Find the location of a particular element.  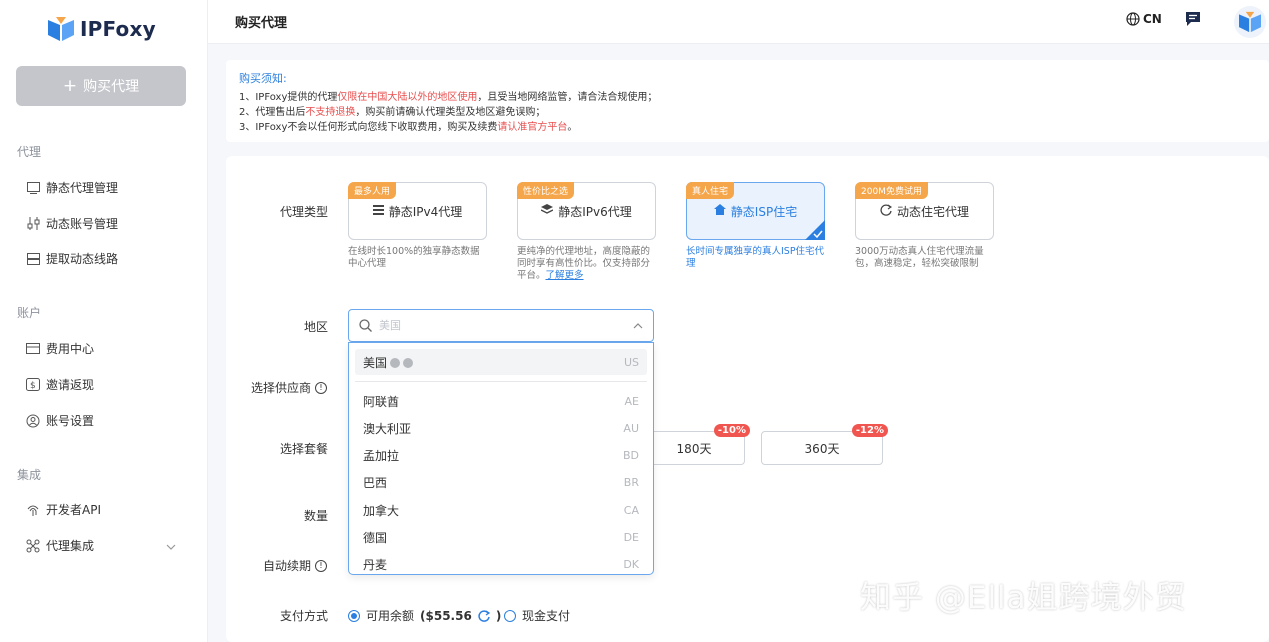

message-icon is located at coordinates (1193, 20).